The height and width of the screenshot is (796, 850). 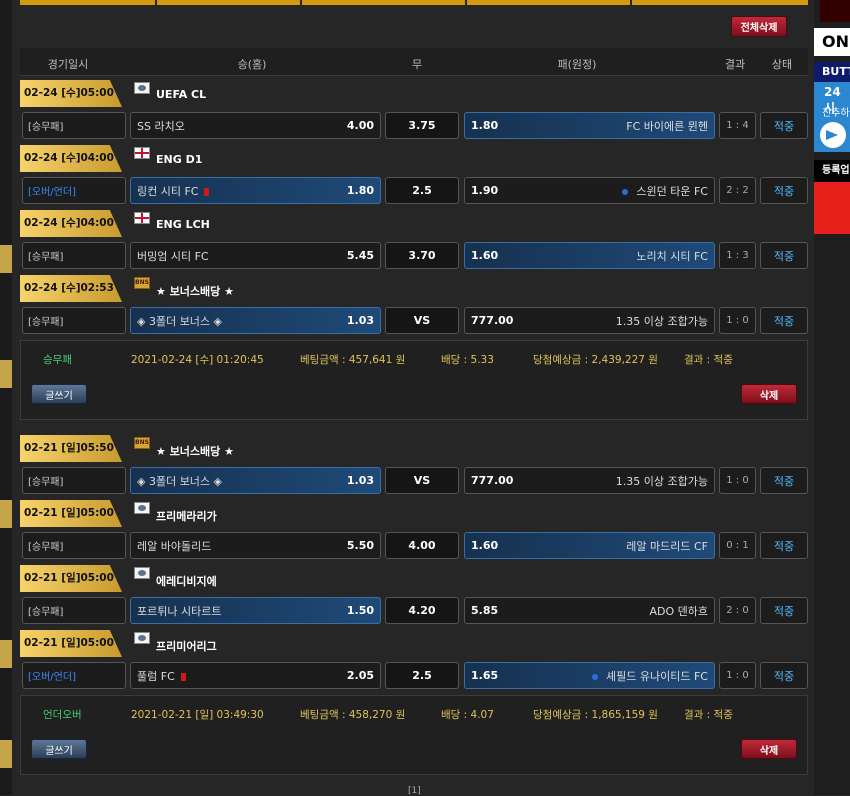 I want to click on home-odd: 5.45, so click(x=360, y=255).